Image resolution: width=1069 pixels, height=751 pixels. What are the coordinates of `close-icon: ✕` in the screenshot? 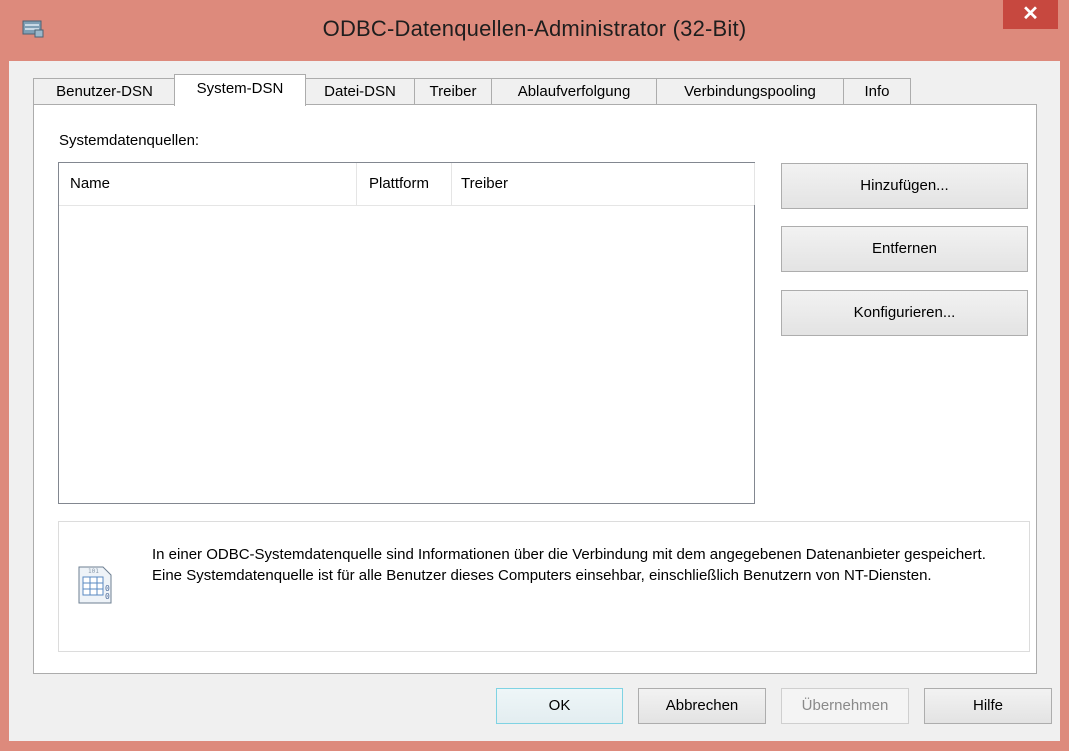 It's located at (1030, 14).